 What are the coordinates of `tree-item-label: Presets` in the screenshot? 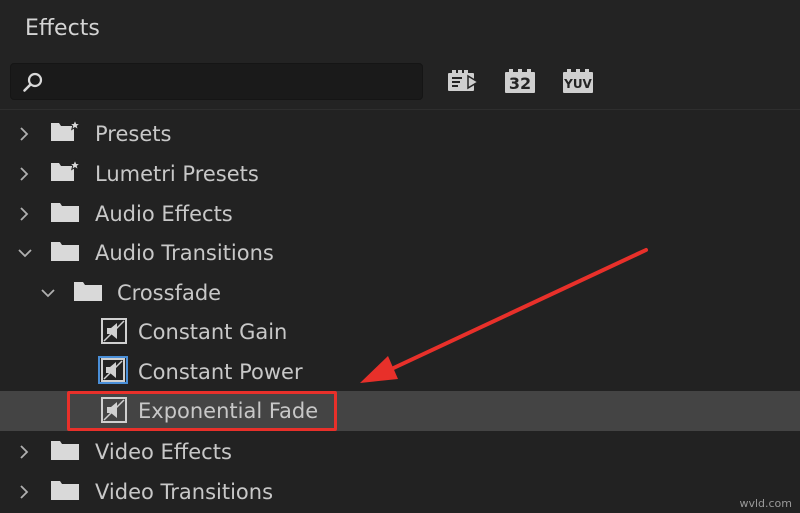 It's located at (133, 134).